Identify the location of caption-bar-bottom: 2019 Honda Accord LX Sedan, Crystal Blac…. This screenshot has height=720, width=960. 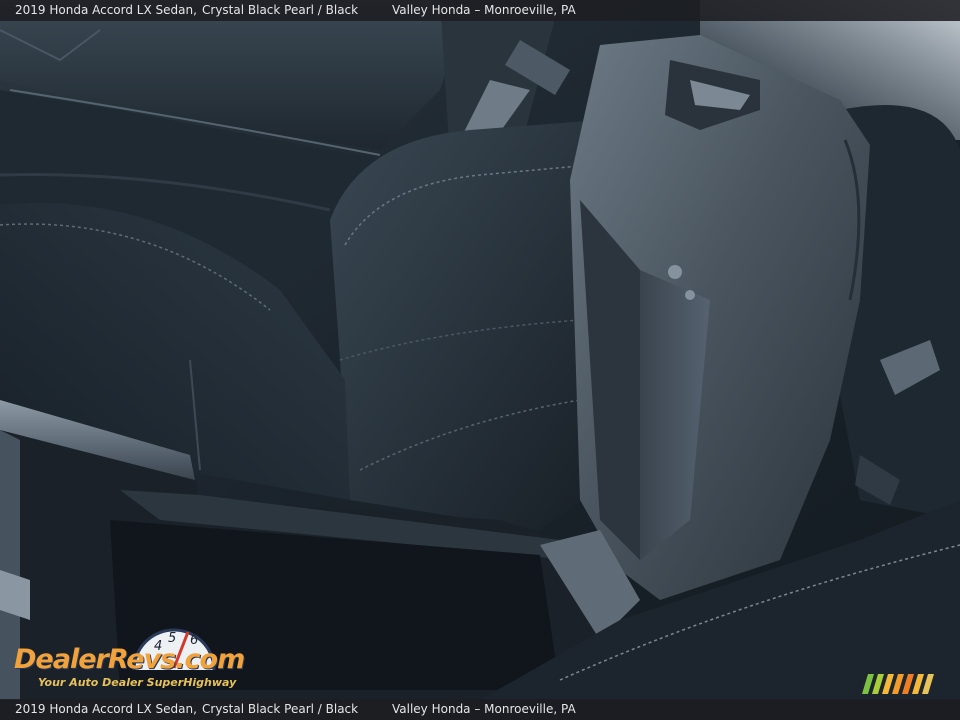
(480, 709).